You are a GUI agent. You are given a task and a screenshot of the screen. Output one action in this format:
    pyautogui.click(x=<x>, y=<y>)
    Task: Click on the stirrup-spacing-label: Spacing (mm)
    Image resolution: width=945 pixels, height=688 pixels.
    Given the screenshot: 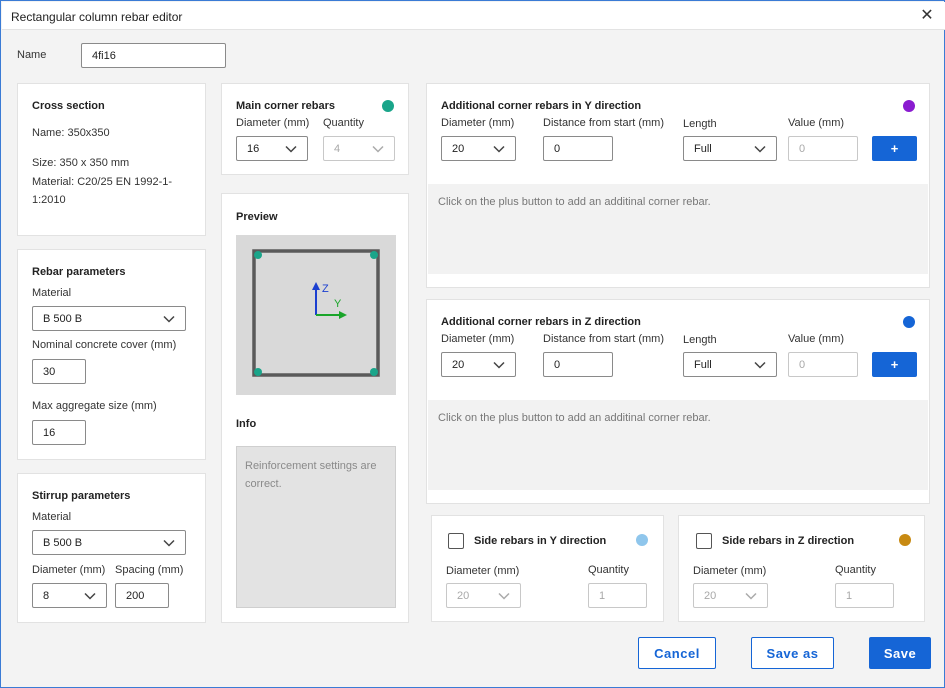 What is the action you would take?
    pyautogui.click(x=149, y=570)
    